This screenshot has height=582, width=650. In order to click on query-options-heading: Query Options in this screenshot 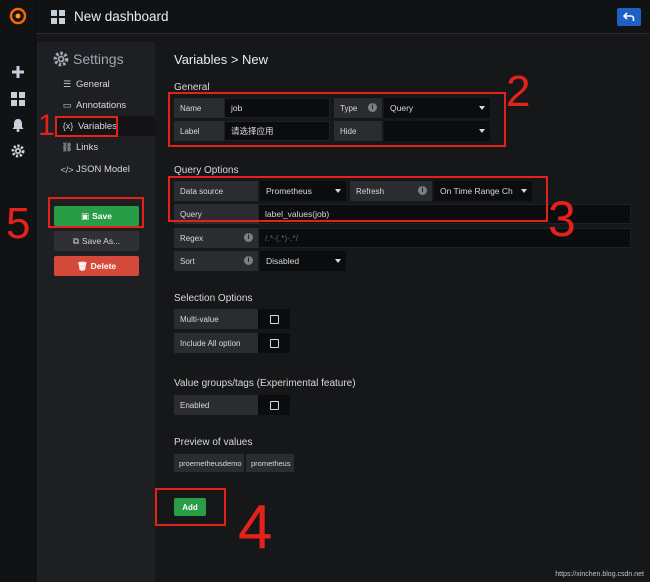, I will do `click(206, 170)`.